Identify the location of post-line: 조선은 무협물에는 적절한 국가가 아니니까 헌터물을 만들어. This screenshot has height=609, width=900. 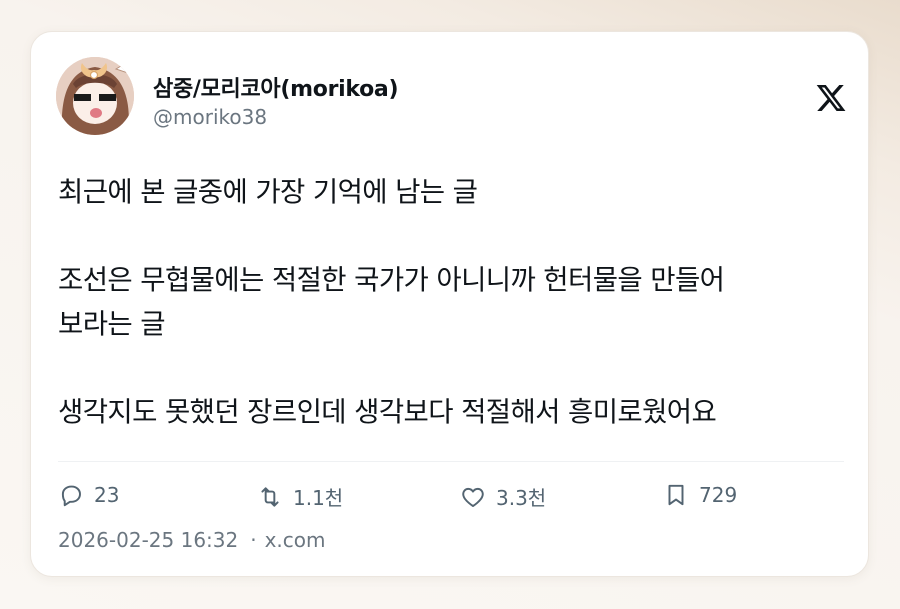
(391, 280).